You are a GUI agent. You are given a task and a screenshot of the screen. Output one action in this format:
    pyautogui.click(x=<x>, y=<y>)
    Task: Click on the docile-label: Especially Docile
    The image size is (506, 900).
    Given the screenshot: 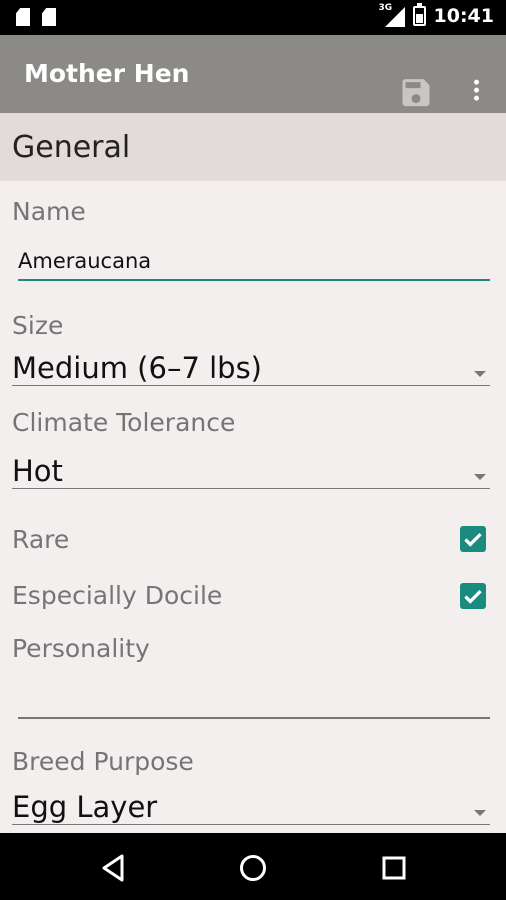 What is the action you would take?
    pyautogui.click(x=117, y=595)
    